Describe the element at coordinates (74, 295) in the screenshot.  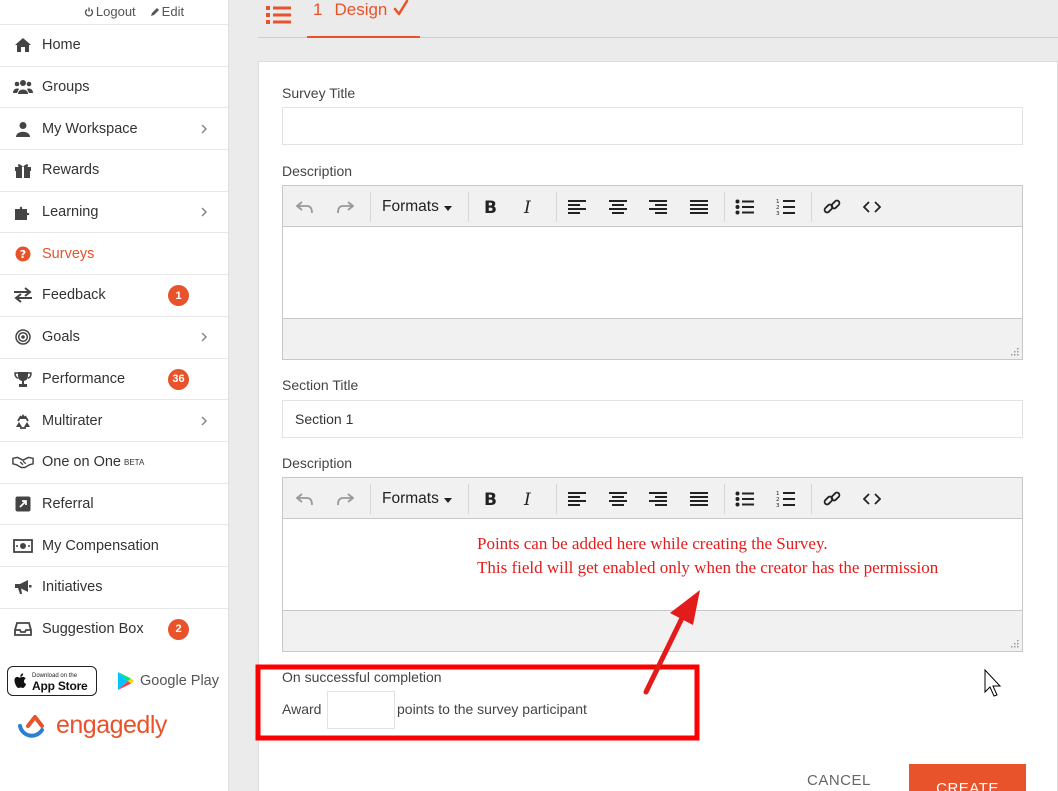
I see `sidebar-item-label: Feedback` at that location.